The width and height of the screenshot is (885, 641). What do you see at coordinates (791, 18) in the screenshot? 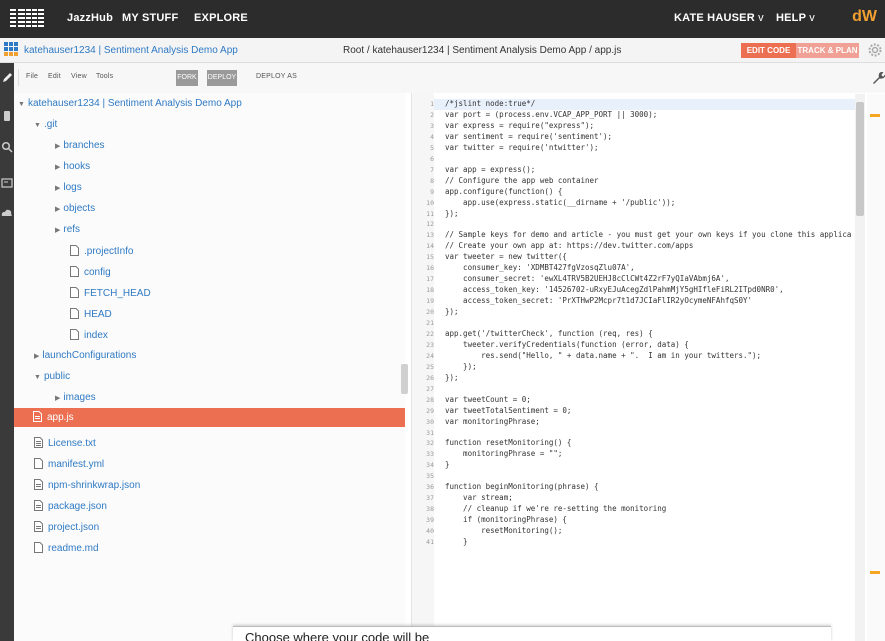
I see `help-label: HELP` at bounding box center [791, 18].